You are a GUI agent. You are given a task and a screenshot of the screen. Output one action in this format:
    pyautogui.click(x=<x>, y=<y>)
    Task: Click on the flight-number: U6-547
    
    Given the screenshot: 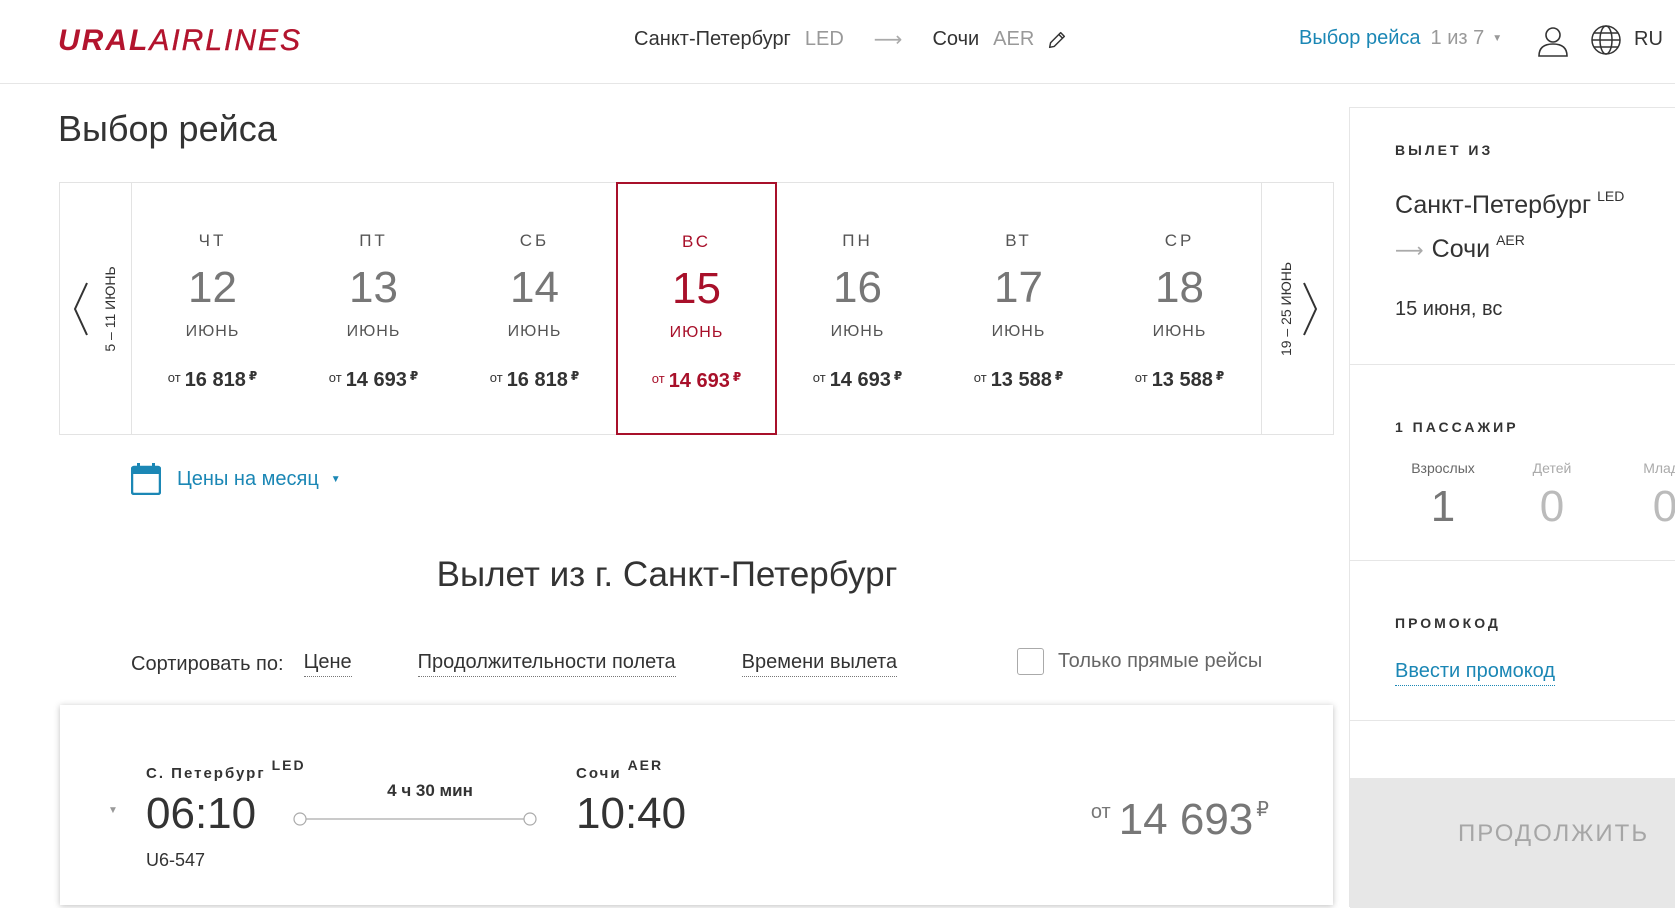 What is the action you would take?
    pyautogui.click(x=176, y=860)
    